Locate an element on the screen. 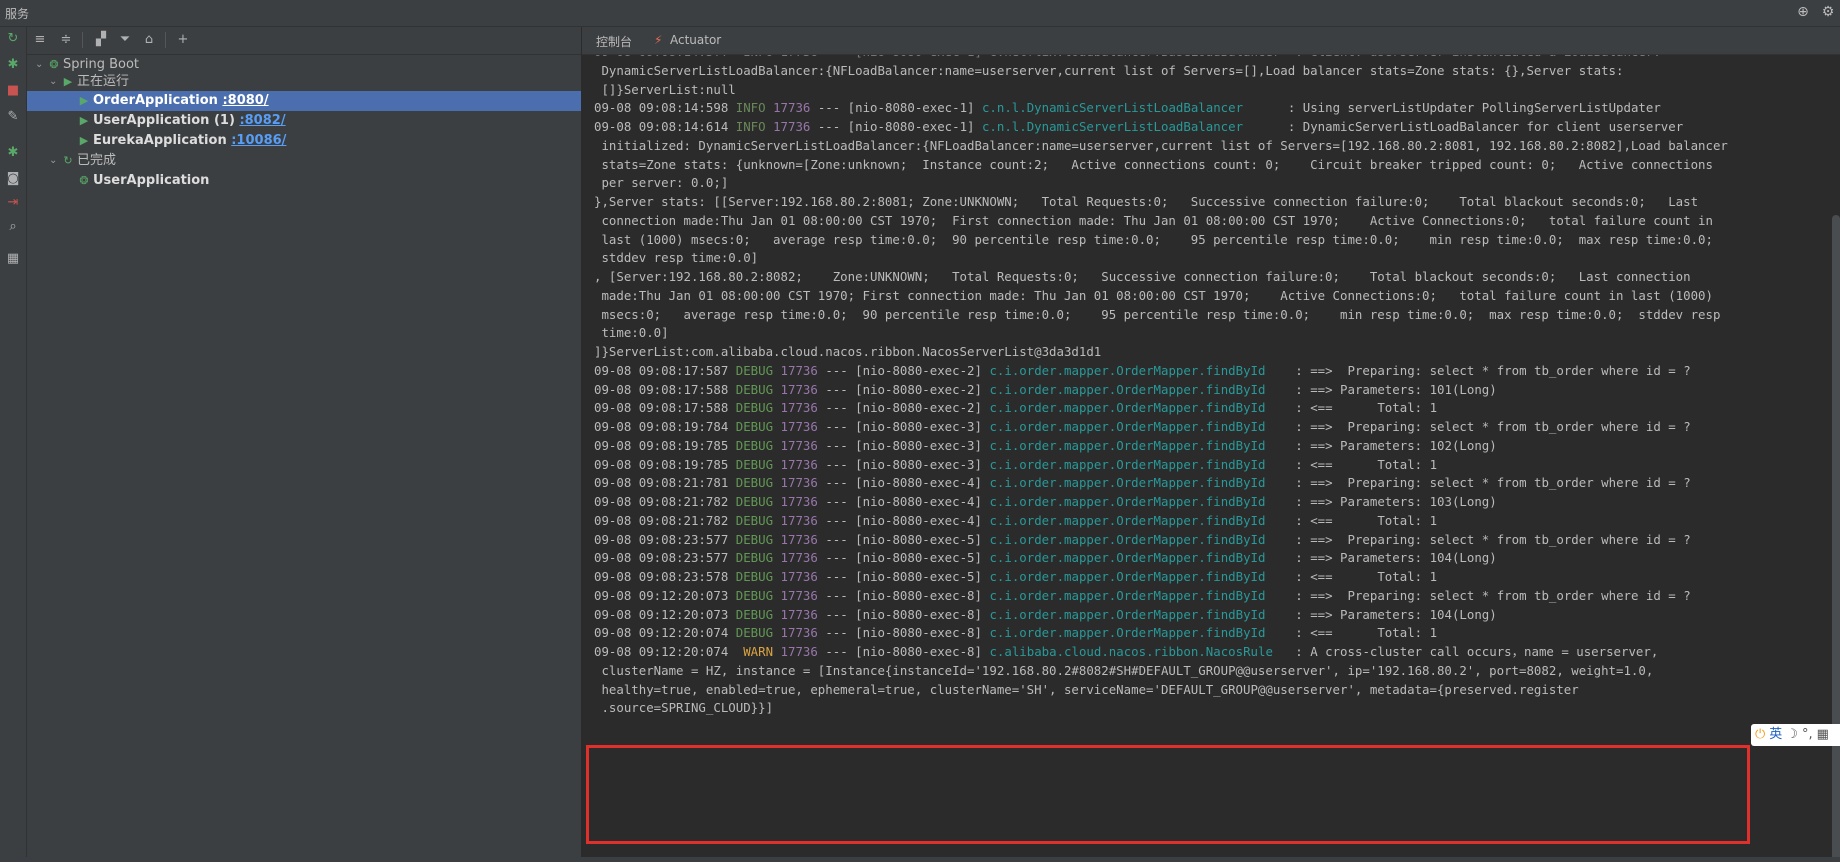 The width and height of the screenshot is (1840, 862). tree-node-eureka-application: ▶ EurekaApplication :10086/ is located at coordinates (304, 141).